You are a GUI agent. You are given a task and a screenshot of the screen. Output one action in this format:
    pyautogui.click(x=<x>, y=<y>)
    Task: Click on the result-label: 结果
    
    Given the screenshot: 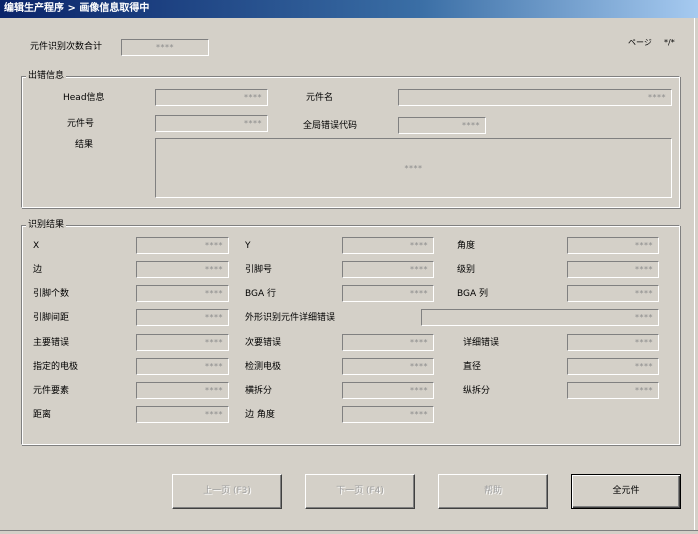 What is the action you would take?
    pyautogui.click(x=84, y=145)
    